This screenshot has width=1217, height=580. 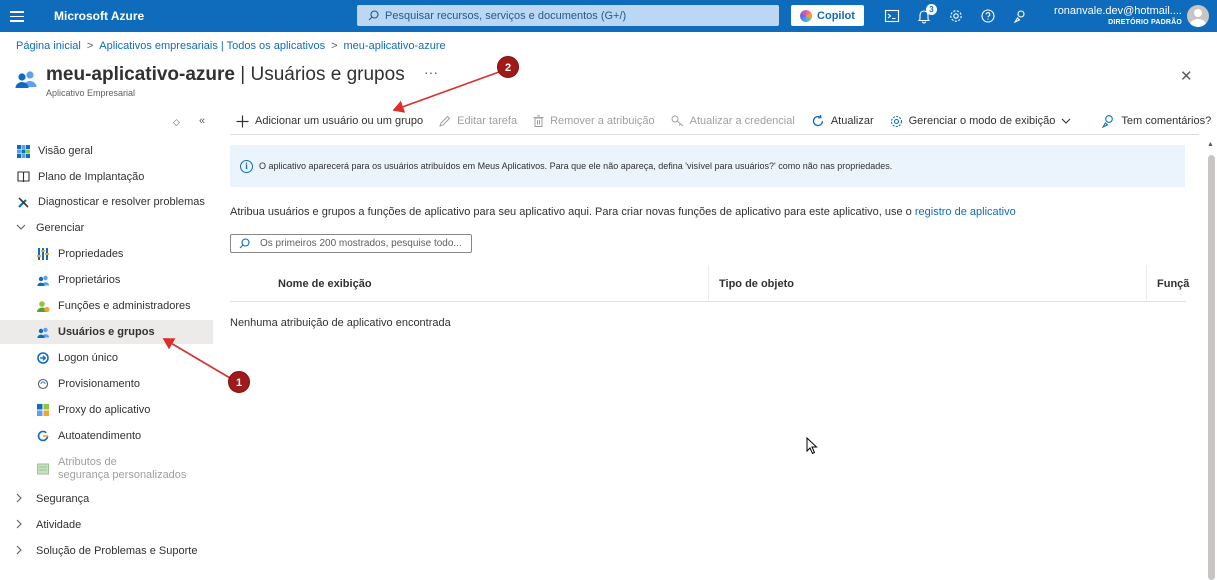 I want to click on app-registration-link: registro de aplicativo, so click(x=965, y=212).